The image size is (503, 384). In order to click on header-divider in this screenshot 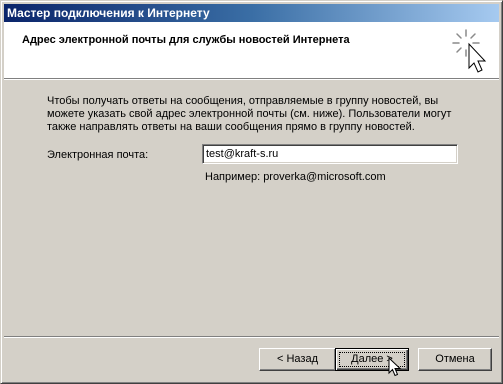, I will do `click(251, 79)`.